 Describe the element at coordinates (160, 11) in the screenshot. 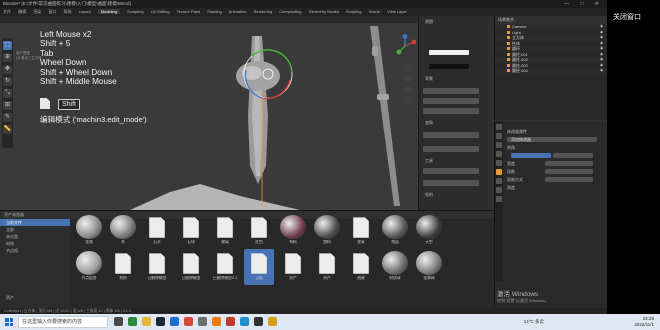

I see `tab-uv-editing: UV Editing` at that location.